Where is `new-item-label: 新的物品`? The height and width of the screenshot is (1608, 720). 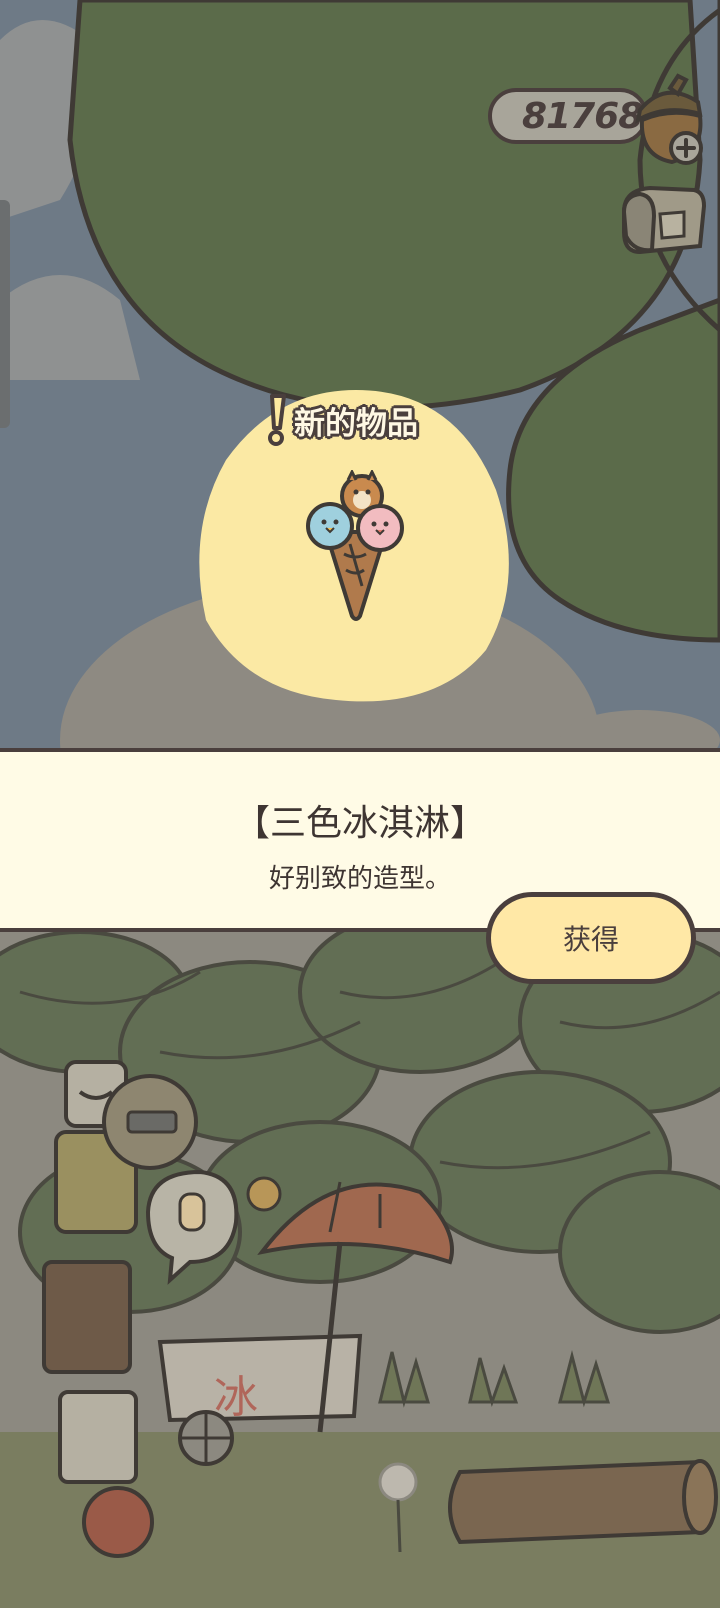
new-item-label: 新的物品 is located at coordinates (340, 420).